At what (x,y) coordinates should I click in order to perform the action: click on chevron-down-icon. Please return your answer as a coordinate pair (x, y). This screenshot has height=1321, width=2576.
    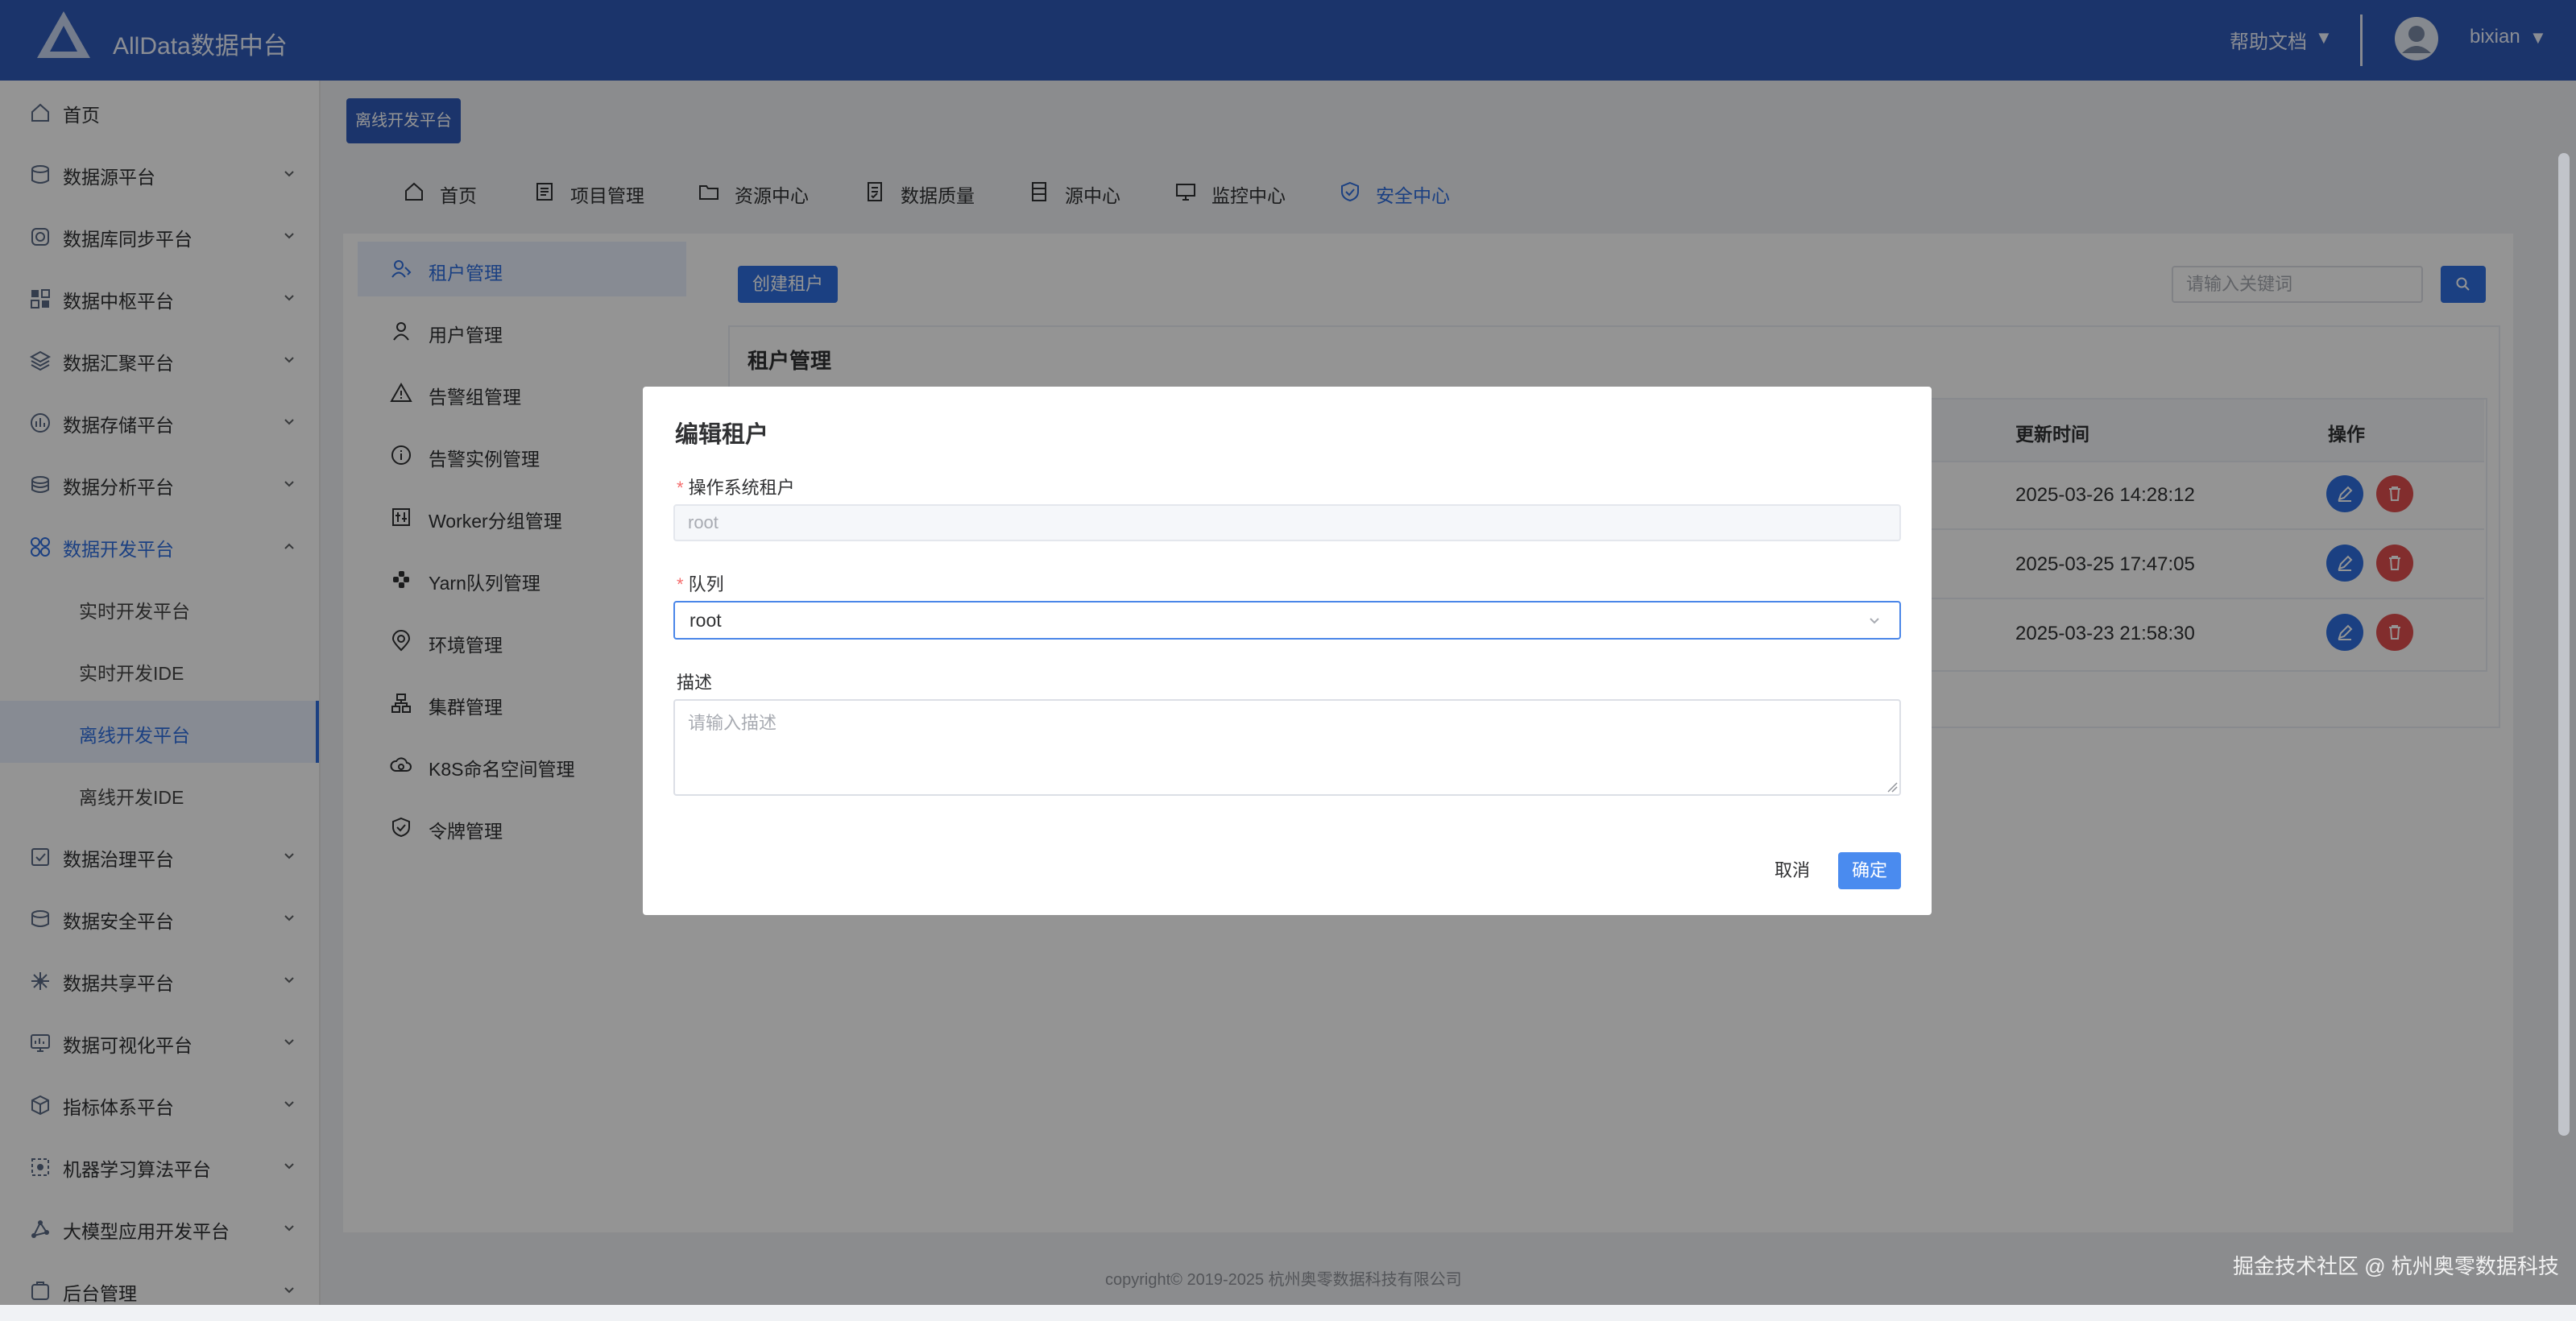
    Looking at the image, I should click on (1874, 621).